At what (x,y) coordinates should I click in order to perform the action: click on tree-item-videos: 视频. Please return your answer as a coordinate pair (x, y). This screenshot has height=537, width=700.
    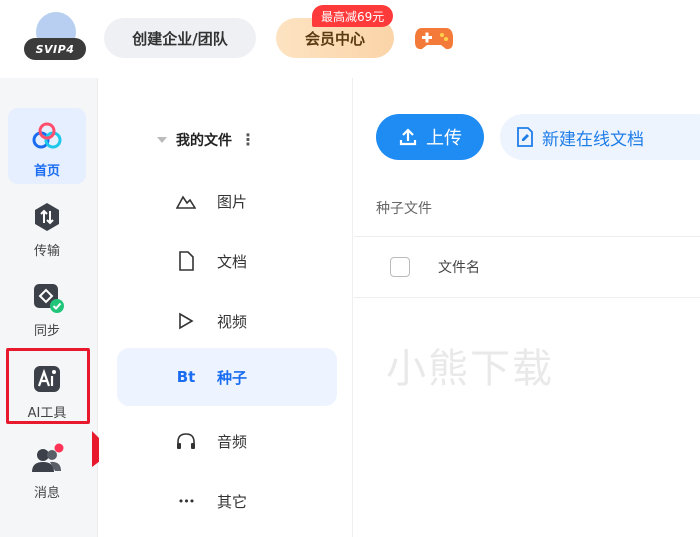
    Looking at the image, I should click on (227, 321).